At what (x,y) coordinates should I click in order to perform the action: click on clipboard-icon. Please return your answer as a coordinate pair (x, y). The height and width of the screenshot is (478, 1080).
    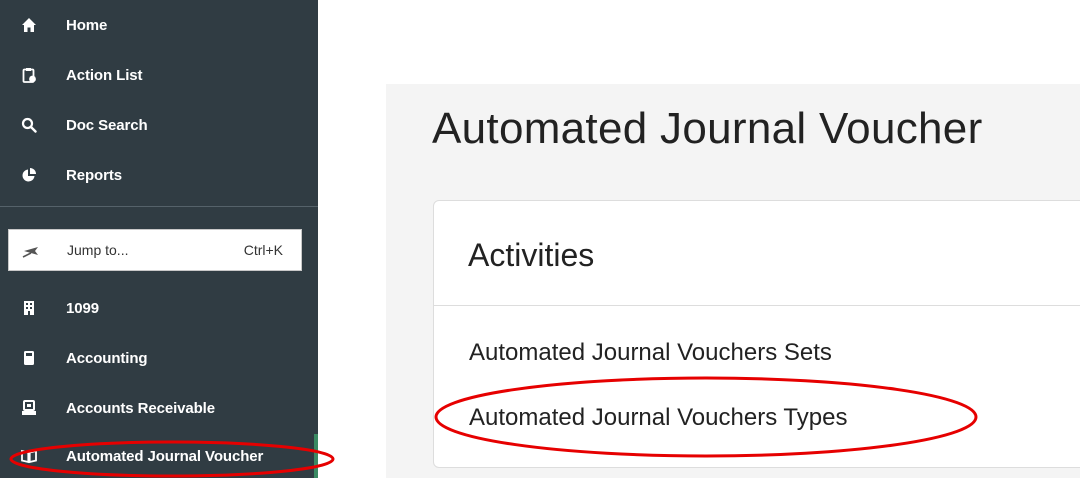
    Looking at the image, I should click on (29, 75).